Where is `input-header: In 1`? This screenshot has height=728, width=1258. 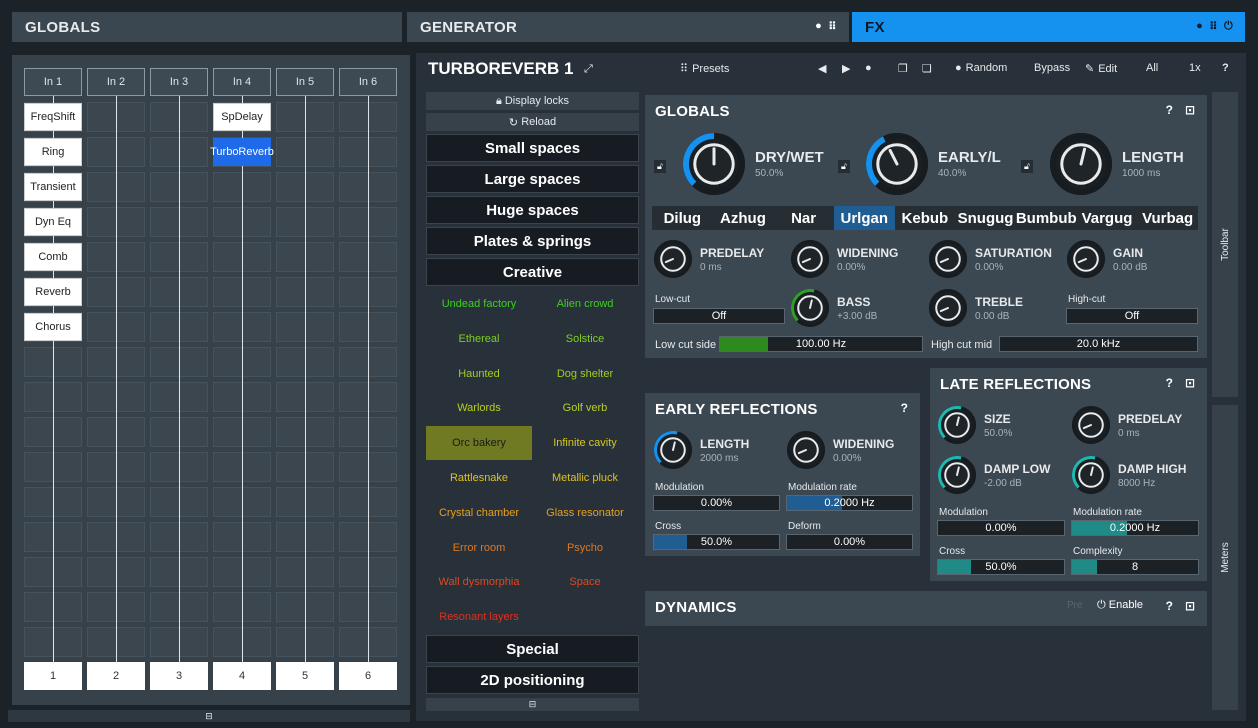
input-header: In 1 is located at coordinates (53, 82).